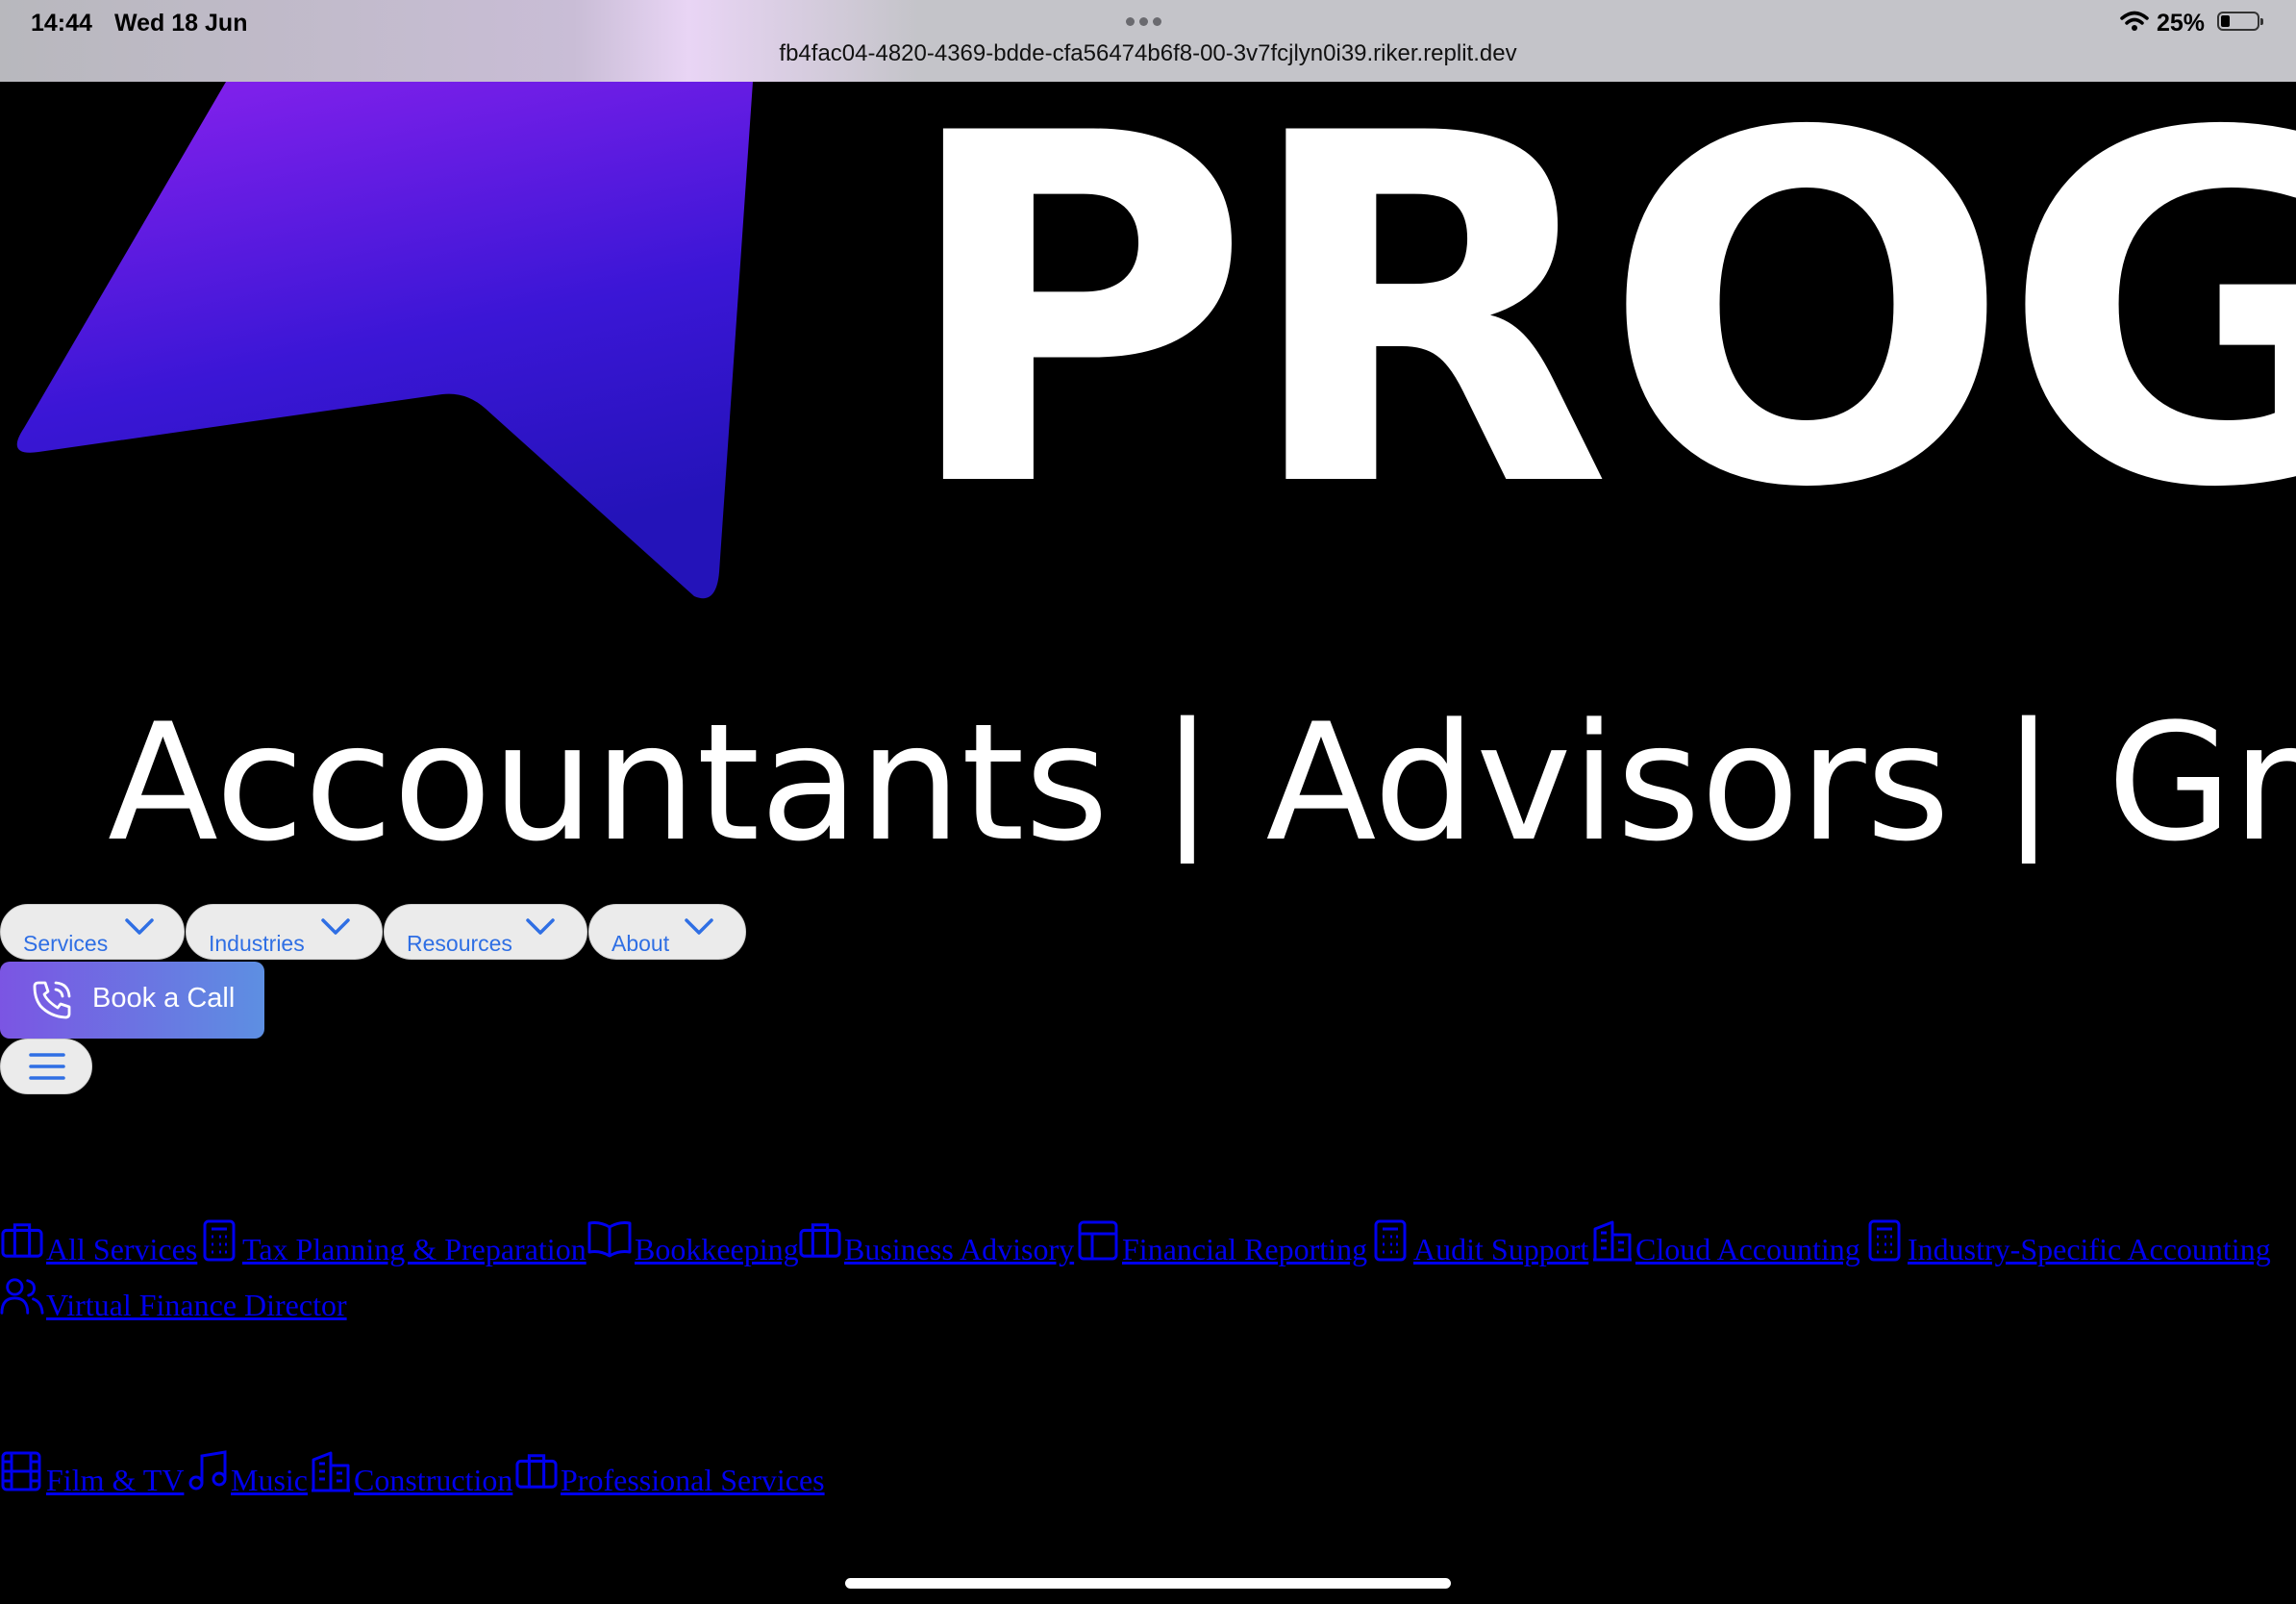 This screenshot has height=1604, width=2296. What do you see at coordinates (181, 23) in the screenshot?
I see `status-date: Wed 18 Jun` at bounding box center [181, 23].